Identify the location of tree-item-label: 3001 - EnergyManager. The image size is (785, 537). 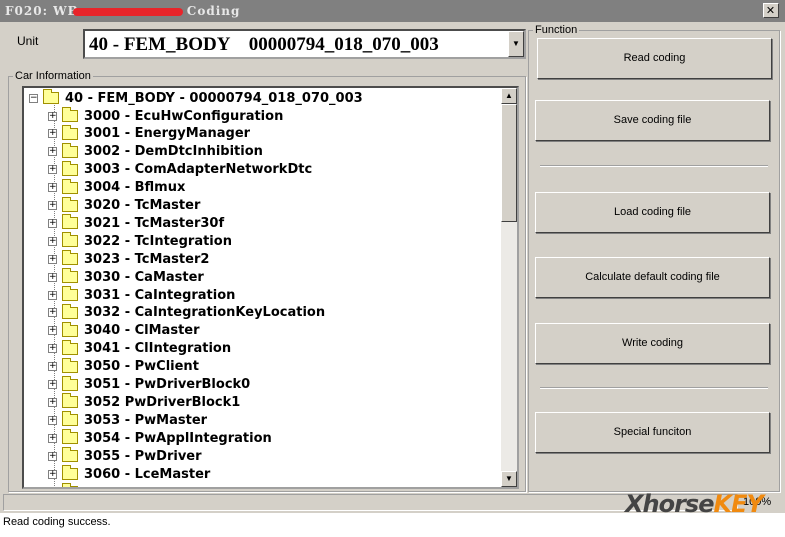
(167, 134).